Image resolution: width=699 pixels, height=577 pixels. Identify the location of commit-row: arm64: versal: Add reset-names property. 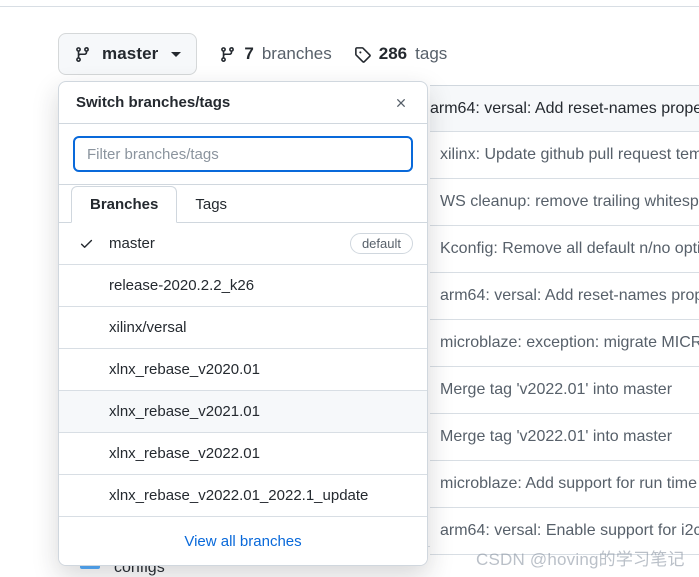
(564, 296).